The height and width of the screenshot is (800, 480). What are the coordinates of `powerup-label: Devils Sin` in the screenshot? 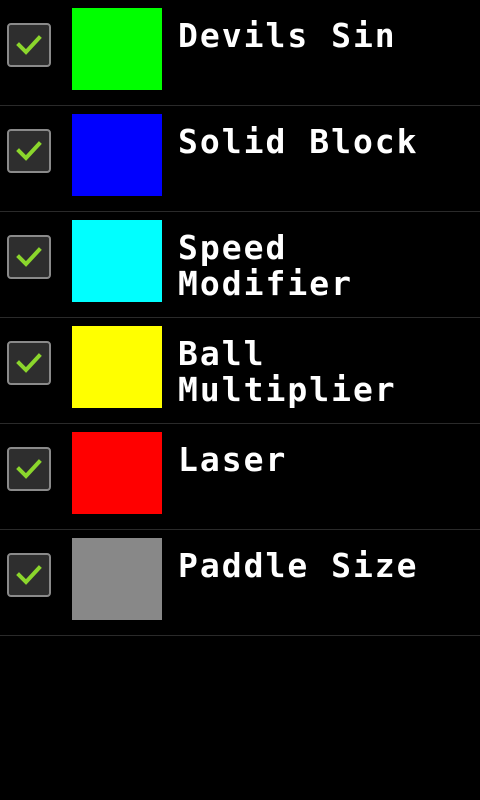 It's located at (287, 35).